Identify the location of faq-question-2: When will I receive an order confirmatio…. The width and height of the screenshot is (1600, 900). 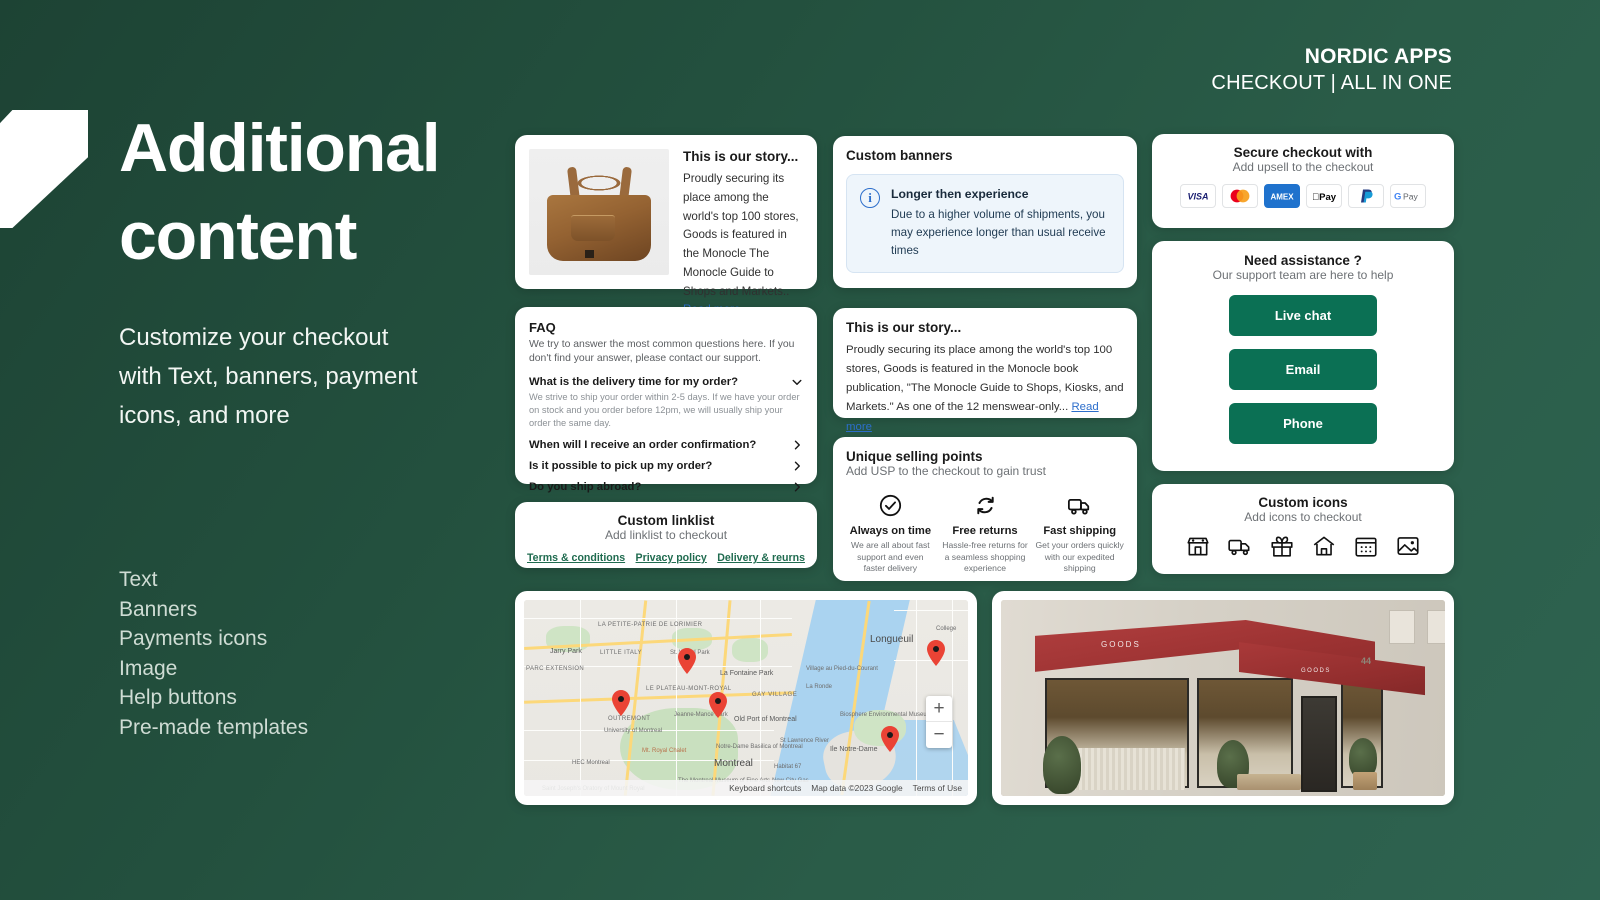
(666, 445).